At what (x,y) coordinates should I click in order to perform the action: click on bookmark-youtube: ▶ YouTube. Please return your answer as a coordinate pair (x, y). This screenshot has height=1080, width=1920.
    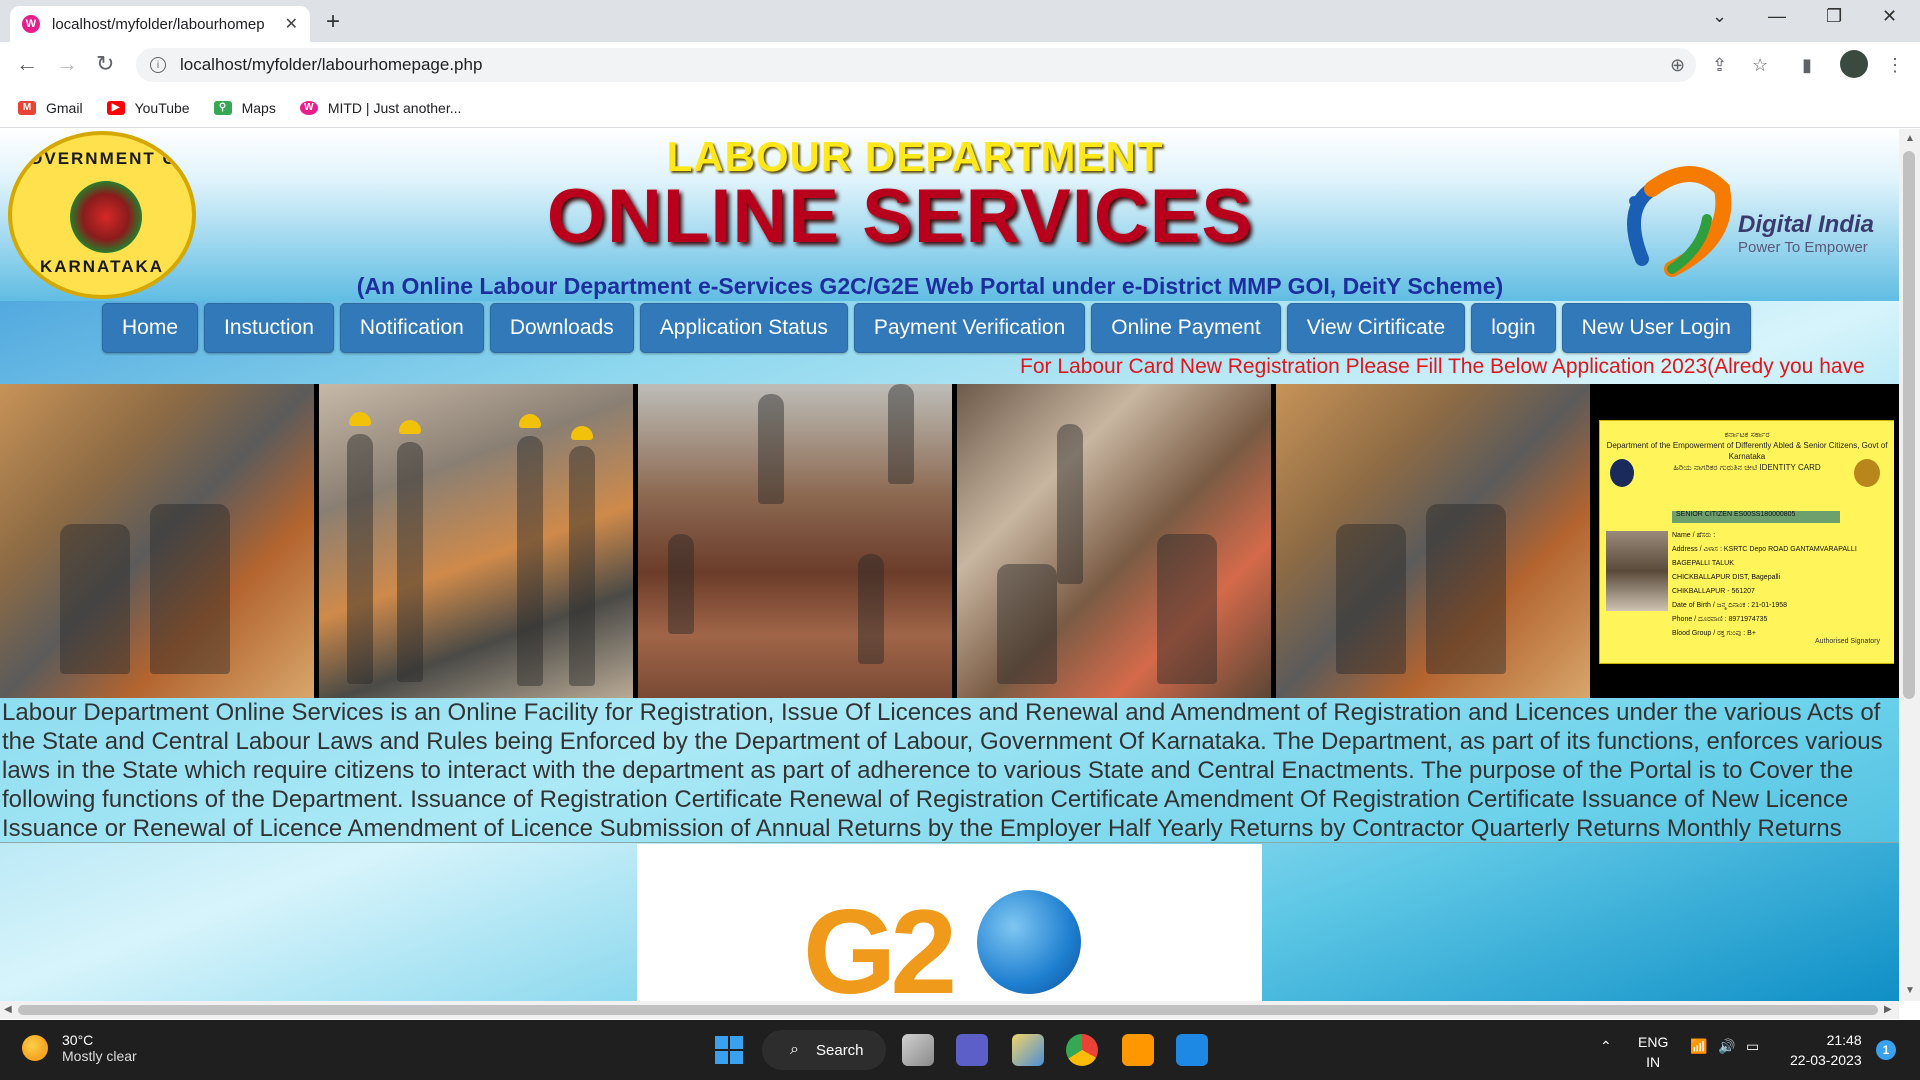
    Looking at the image, I should click on (148, 108).